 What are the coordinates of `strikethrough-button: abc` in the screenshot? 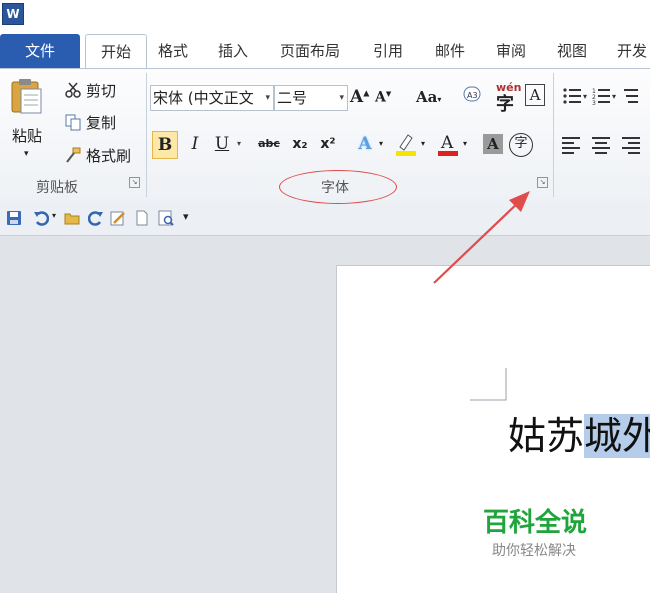 It's located at (269, 144).